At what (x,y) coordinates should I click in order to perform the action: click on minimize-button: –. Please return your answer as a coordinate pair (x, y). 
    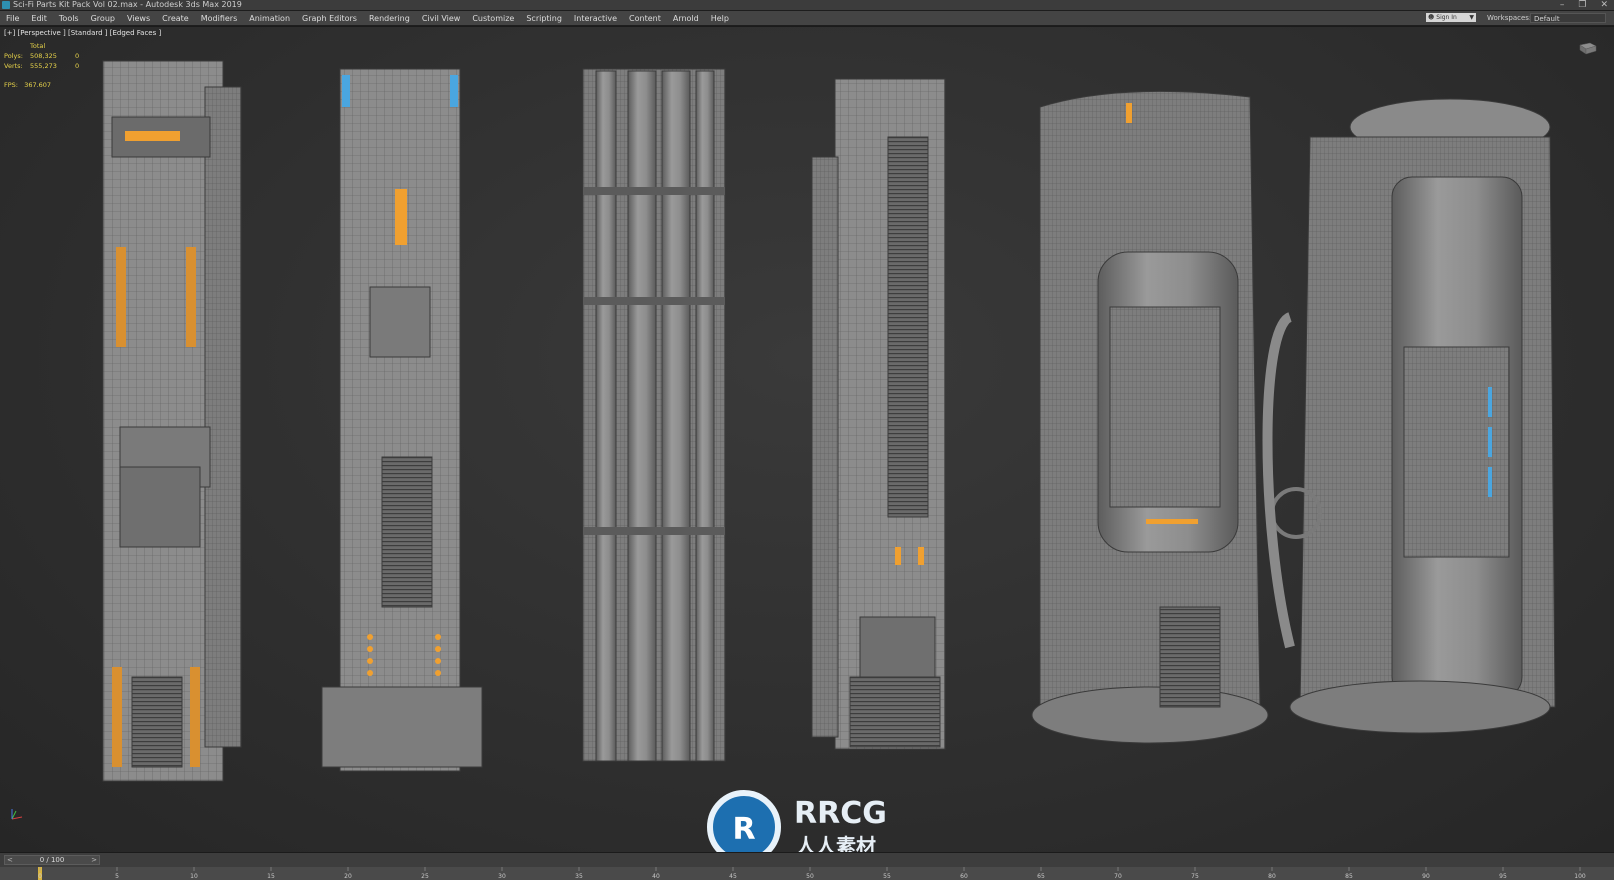
    Looking at the image, I should click on (1562, 5).